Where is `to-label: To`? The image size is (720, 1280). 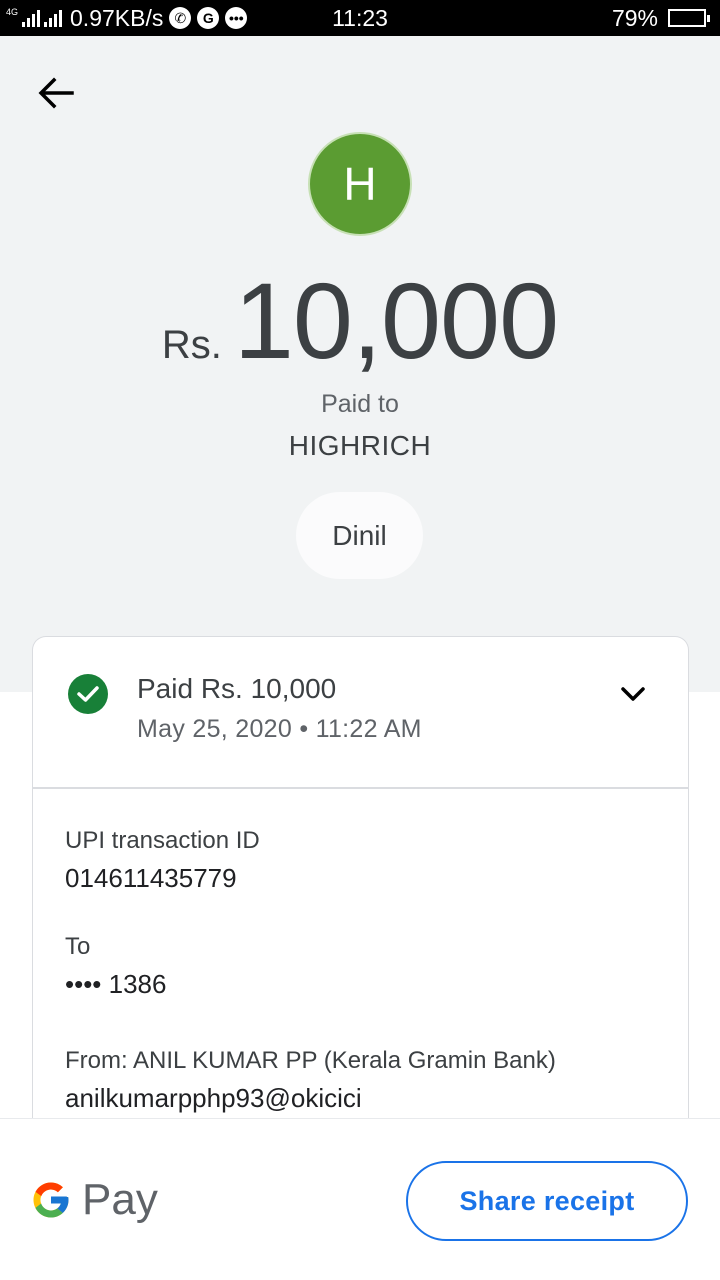 to-label: To is located at coordinates (78, 946).